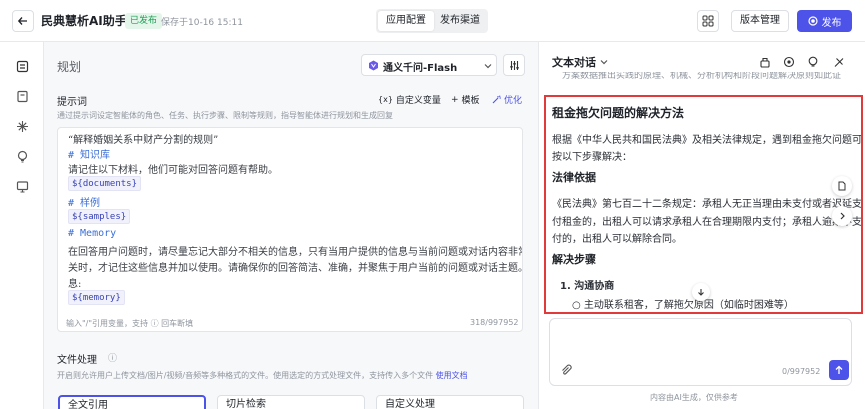  What do you see at coordinates (839, 62) in the screenshot?
I see `debug-icon` at bounding box center [839, 62].